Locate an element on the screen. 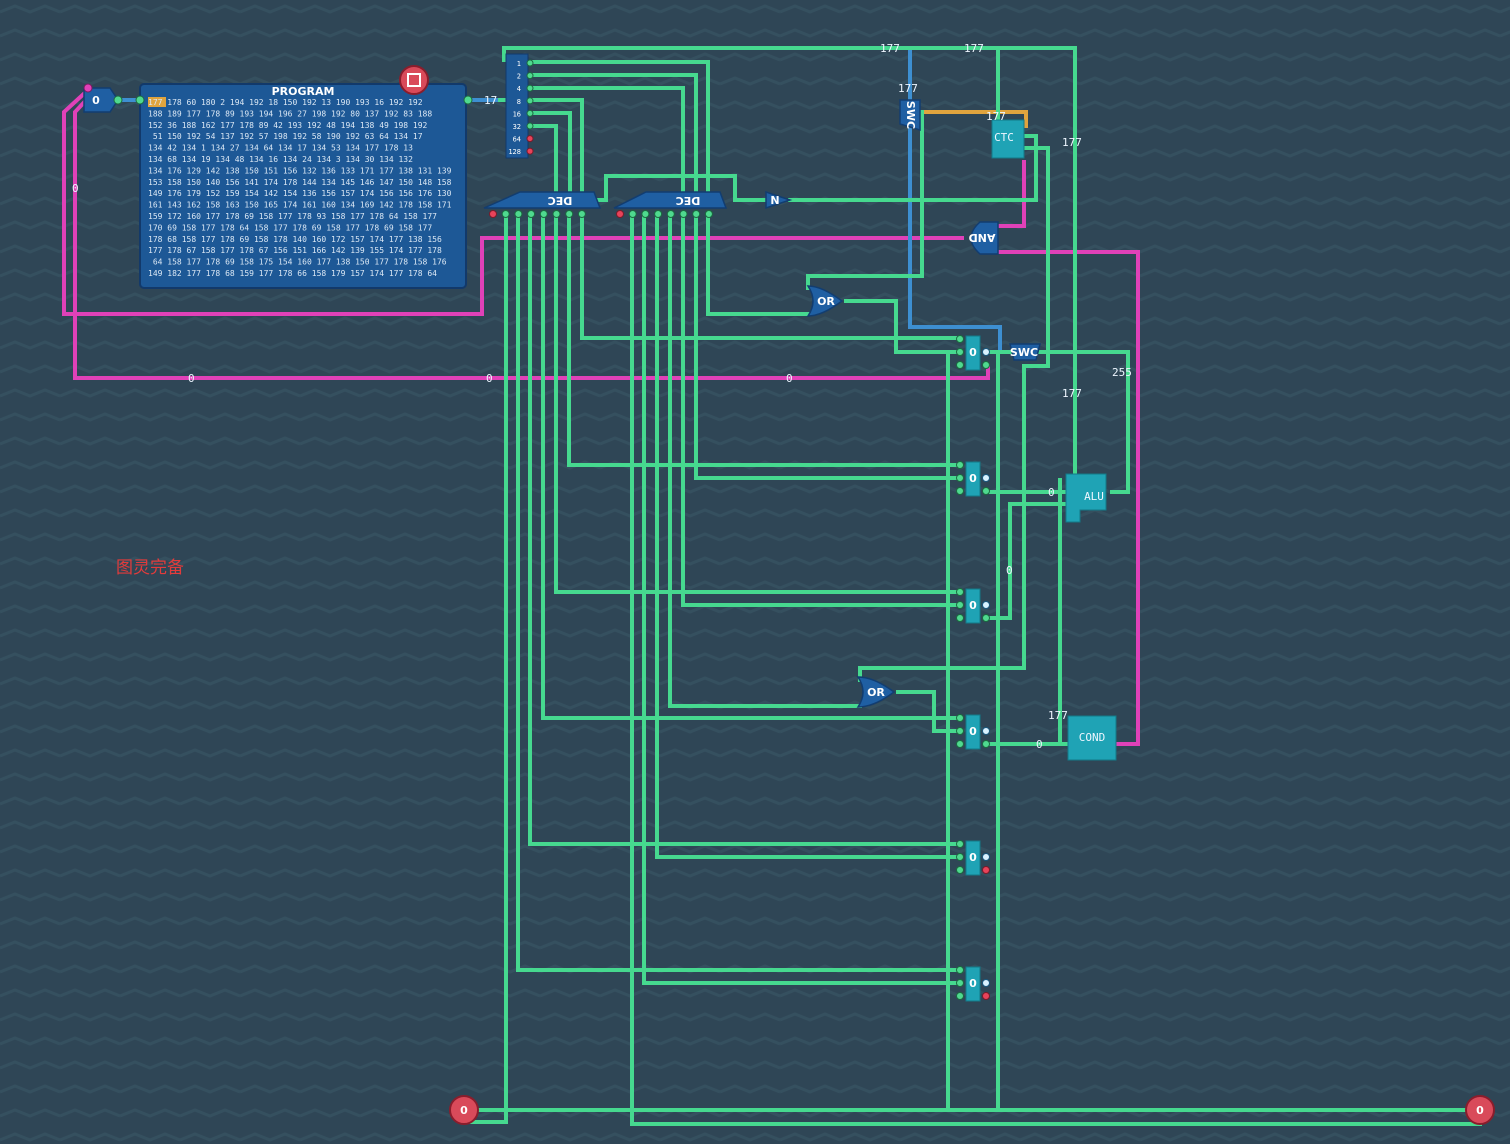  switch-1: SWC is located at coordinates (910, 115).